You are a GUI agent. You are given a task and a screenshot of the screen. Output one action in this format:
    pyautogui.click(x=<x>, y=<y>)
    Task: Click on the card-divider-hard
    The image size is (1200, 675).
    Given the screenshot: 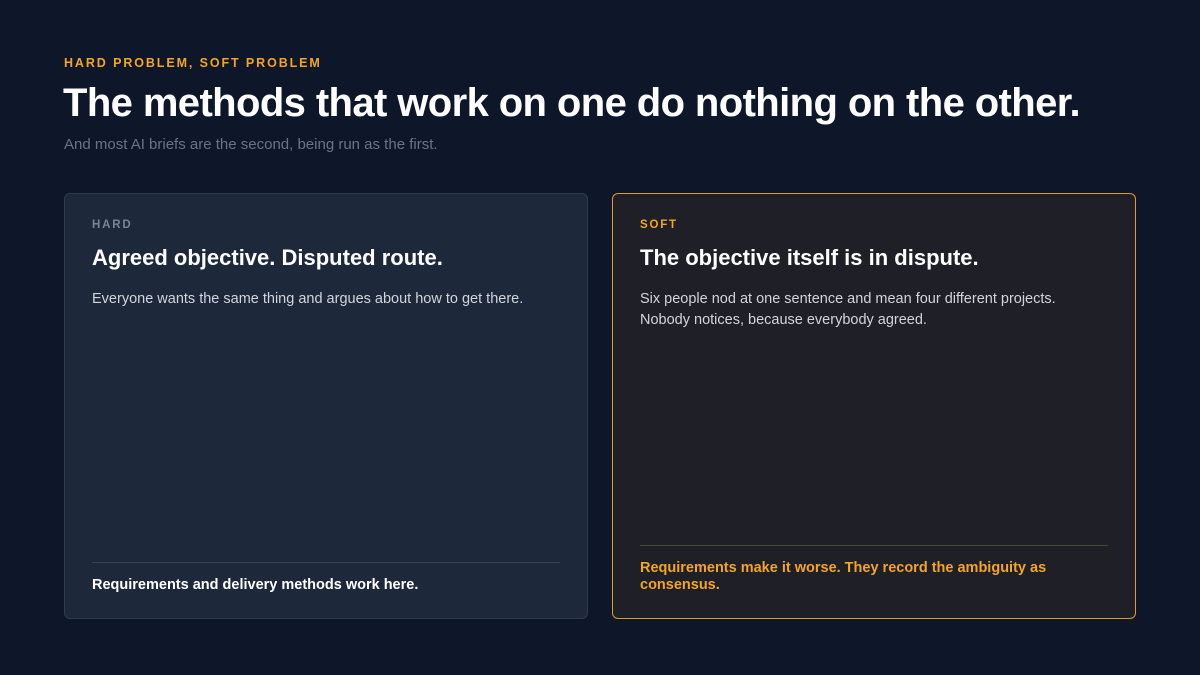 What is the action you would take?
    pyautogui.click(x=326, y=562)
    